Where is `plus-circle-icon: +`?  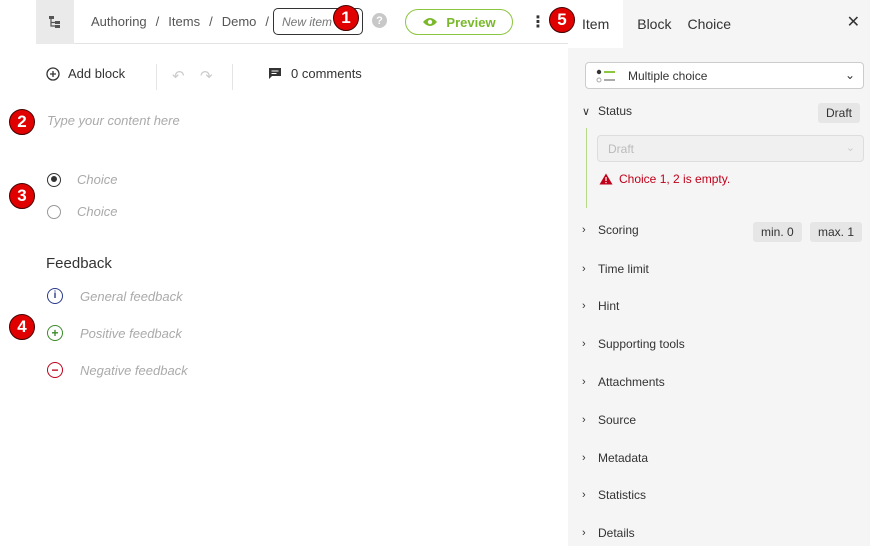
plus-circle-icon: + is located at coordinates (55, 333).